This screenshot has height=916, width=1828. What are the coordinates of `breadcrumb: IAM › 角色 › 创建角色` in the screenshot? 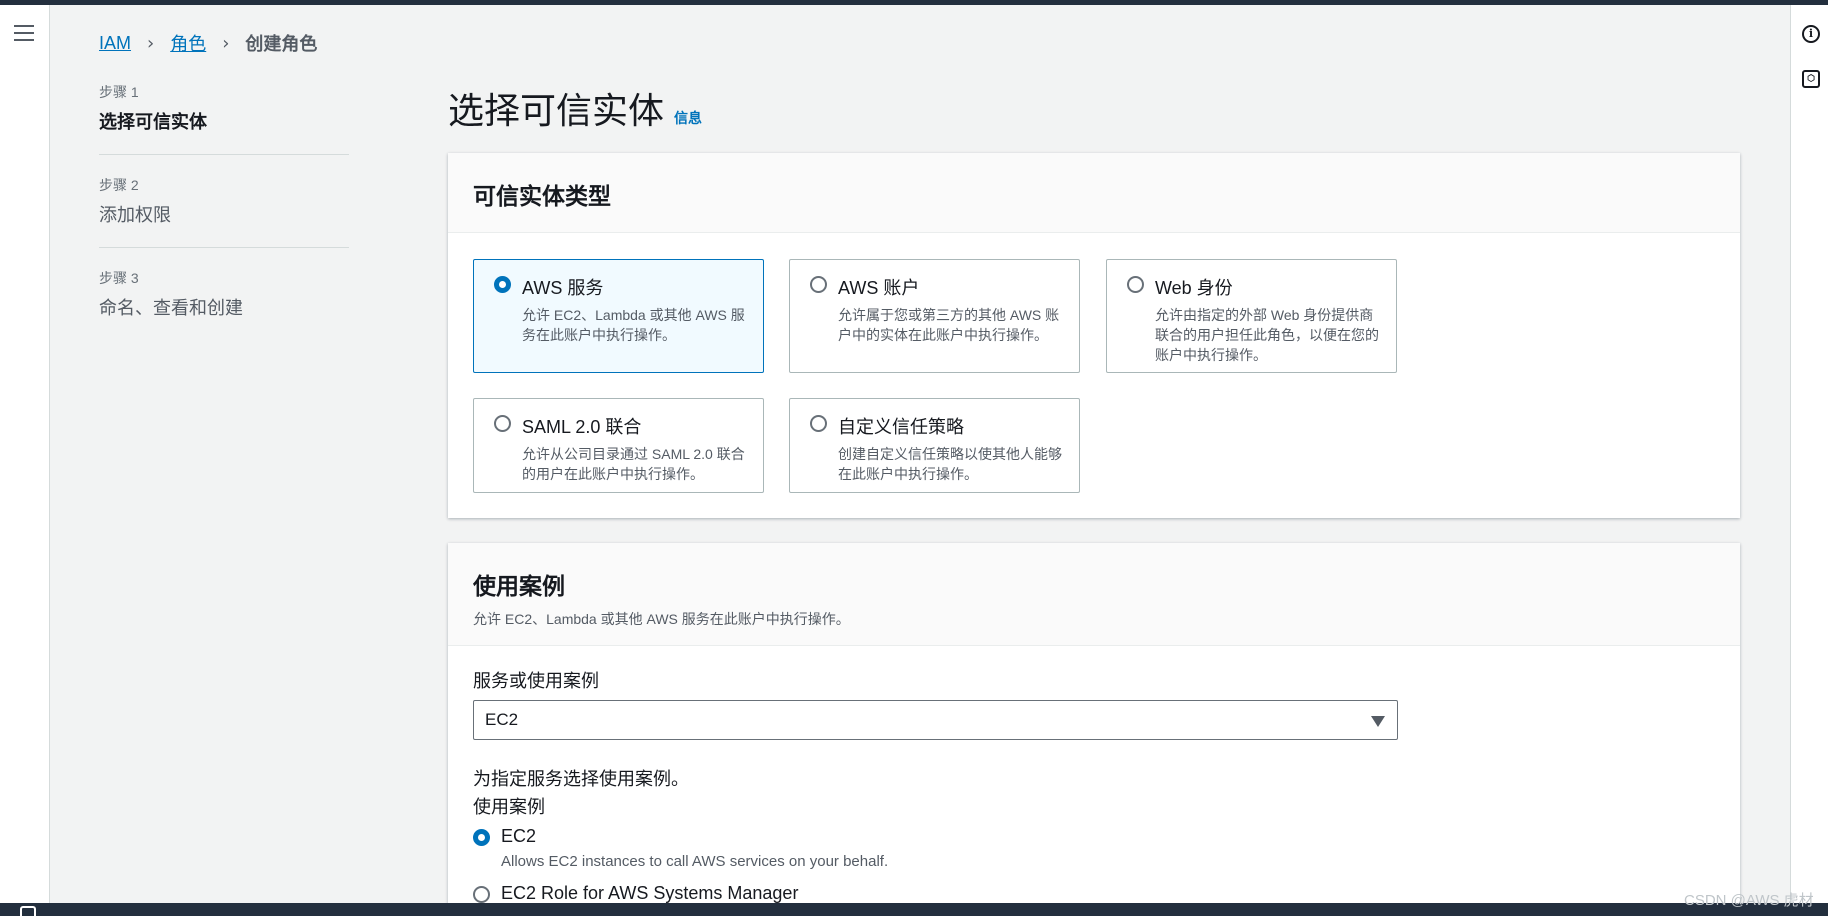 It's located at (208, 43).